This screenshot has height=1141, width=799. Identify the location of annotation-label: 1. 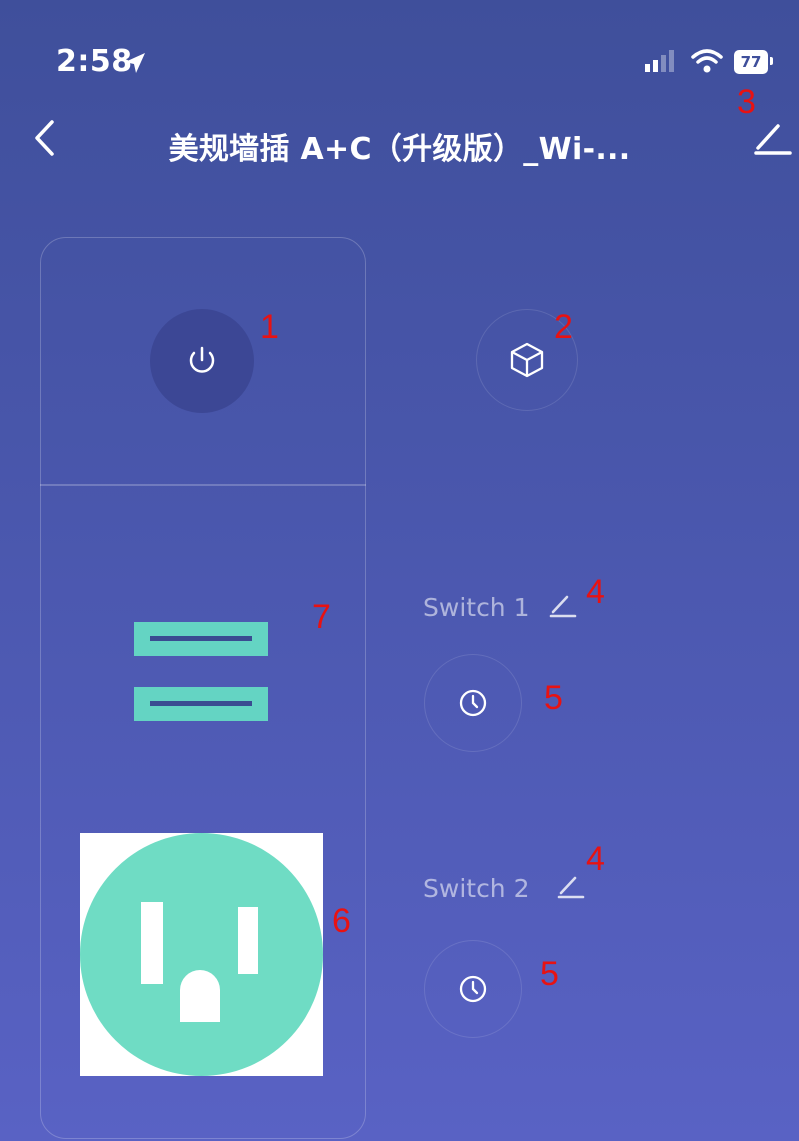
(269, 327).